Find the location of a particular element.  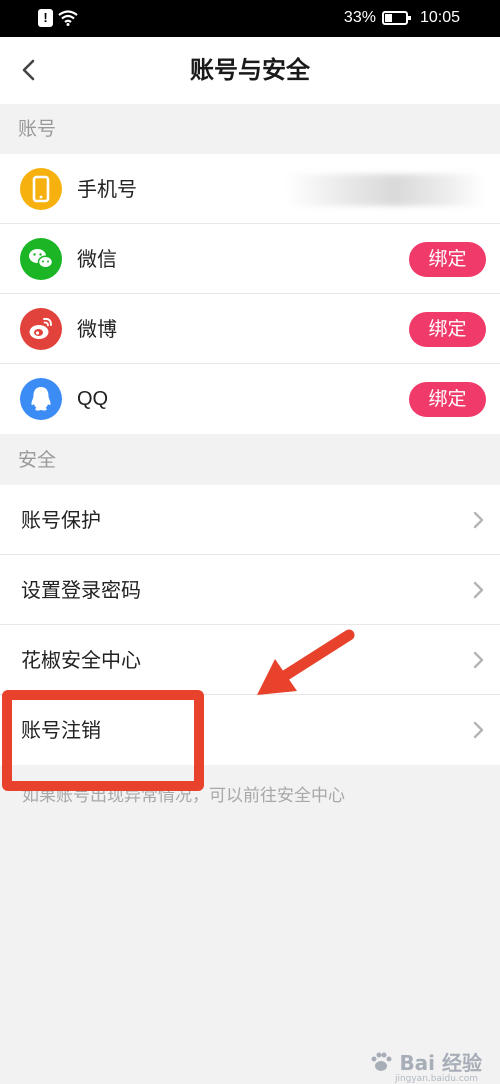

page-title: 账号与安全 is located at coordinates (250, 70).